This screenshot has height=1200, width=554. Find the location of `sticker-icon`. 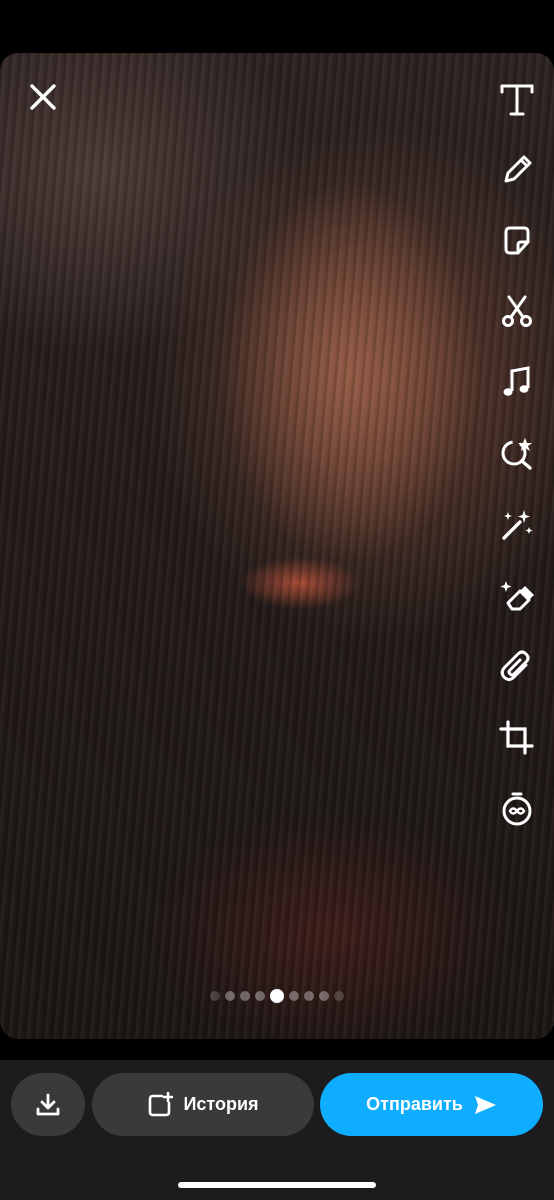

sticker-icon is located at coordinates (517, 240).